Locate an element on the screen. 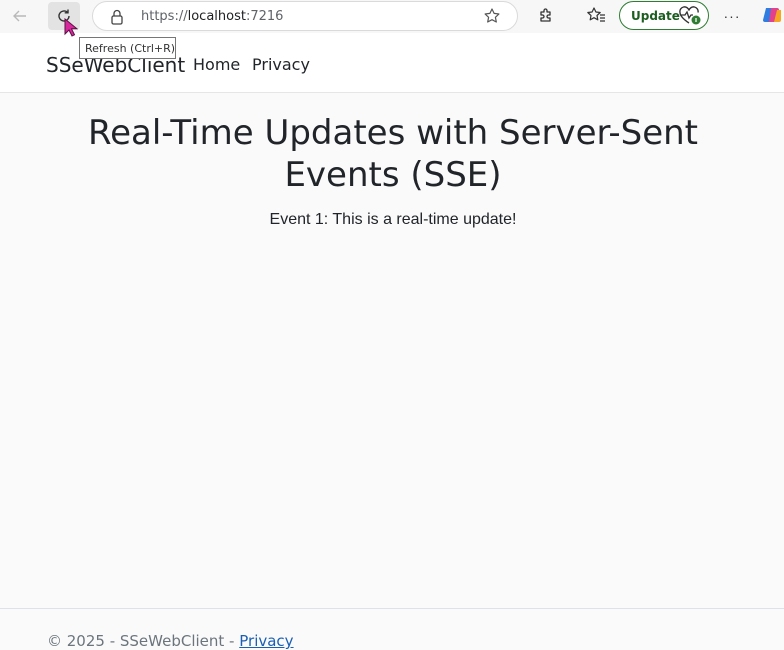  lock-icon is located at coordinates (117, 17).